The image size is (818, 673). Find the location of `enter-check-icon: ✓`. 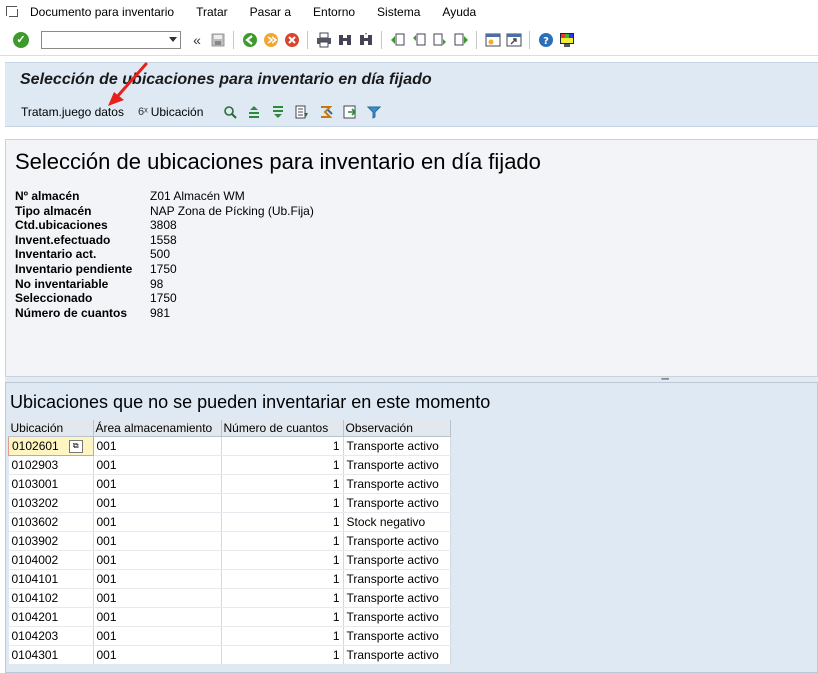

enter-check-icon: ✓ is located at coordinates (21, 40).